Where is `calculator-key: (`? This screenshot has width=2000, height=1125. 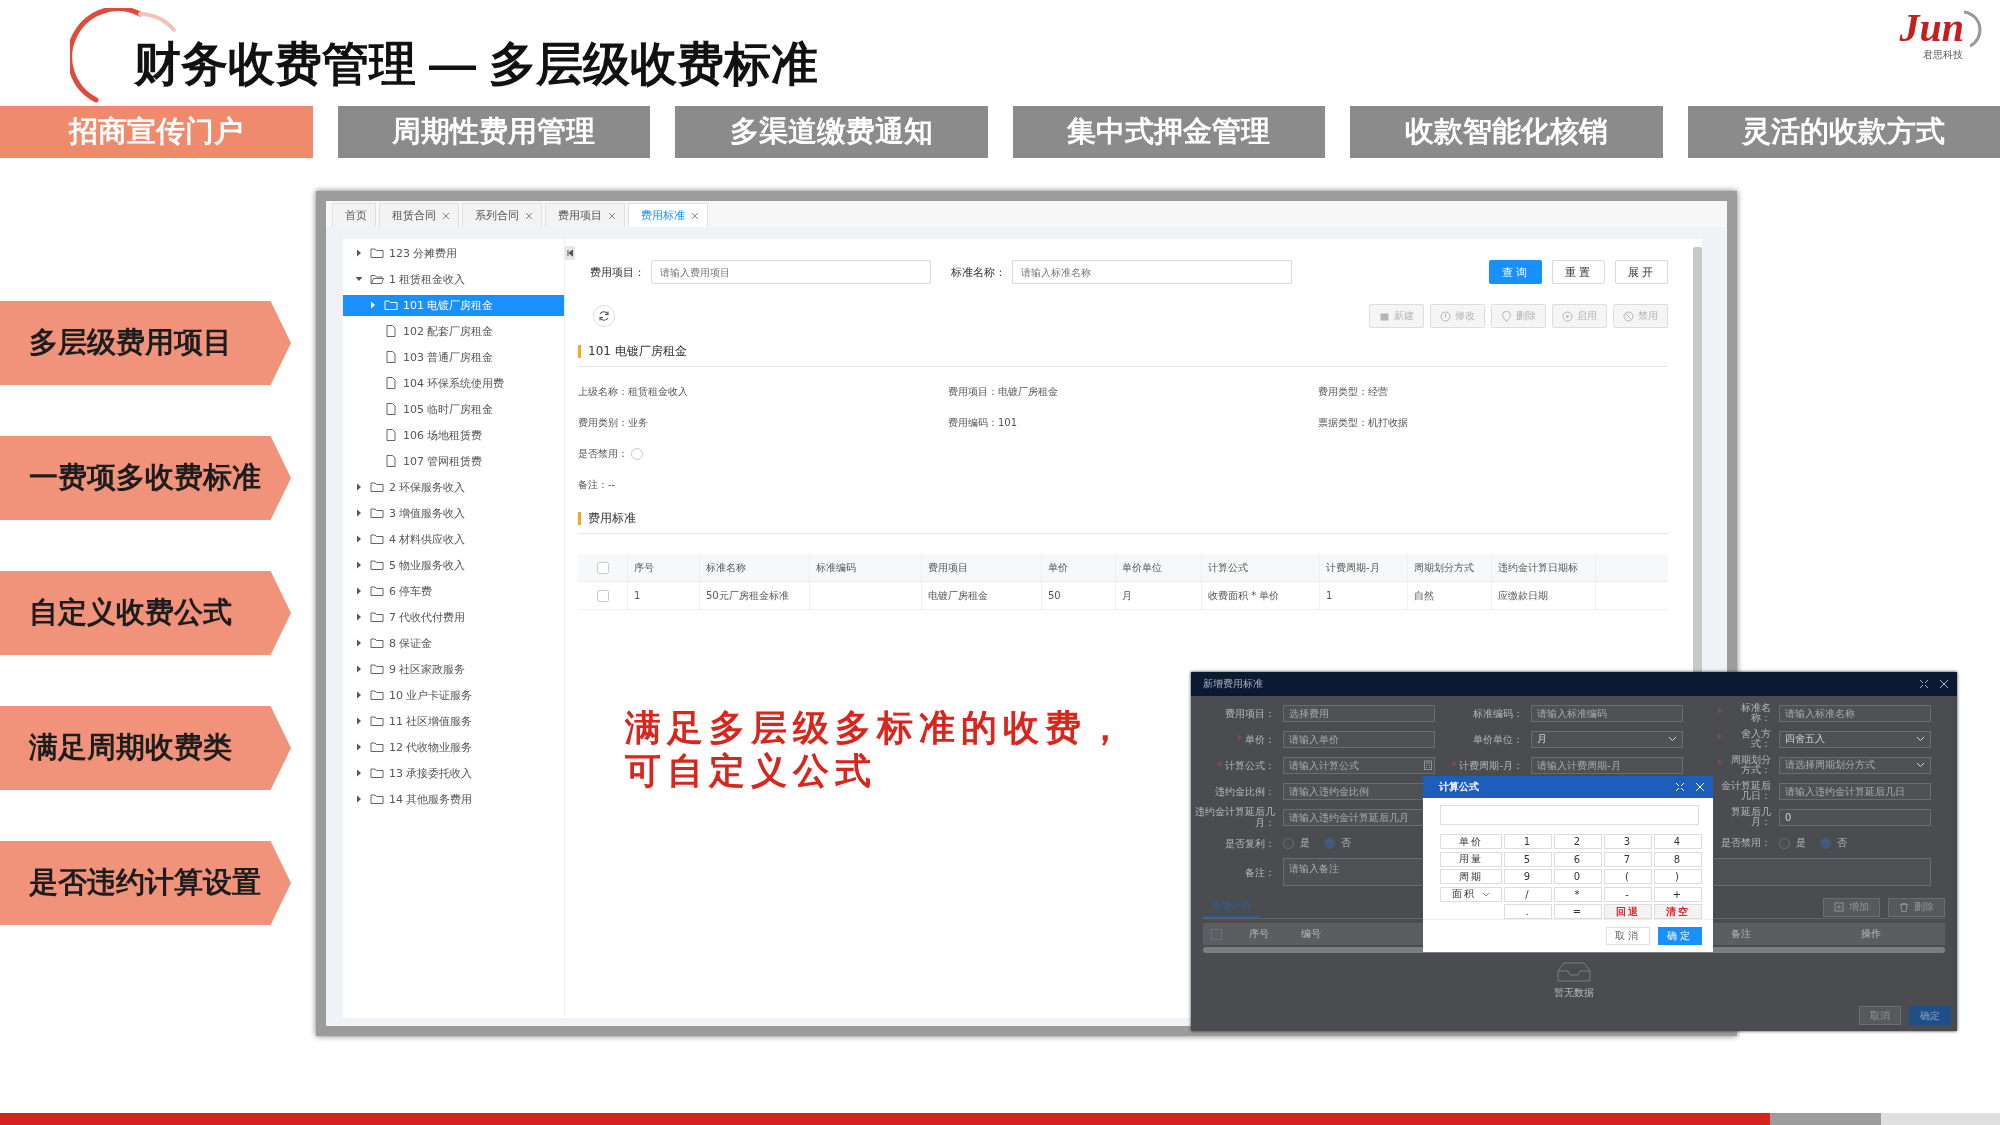 calculator-key: ( is located at coordinates (1628, 876).